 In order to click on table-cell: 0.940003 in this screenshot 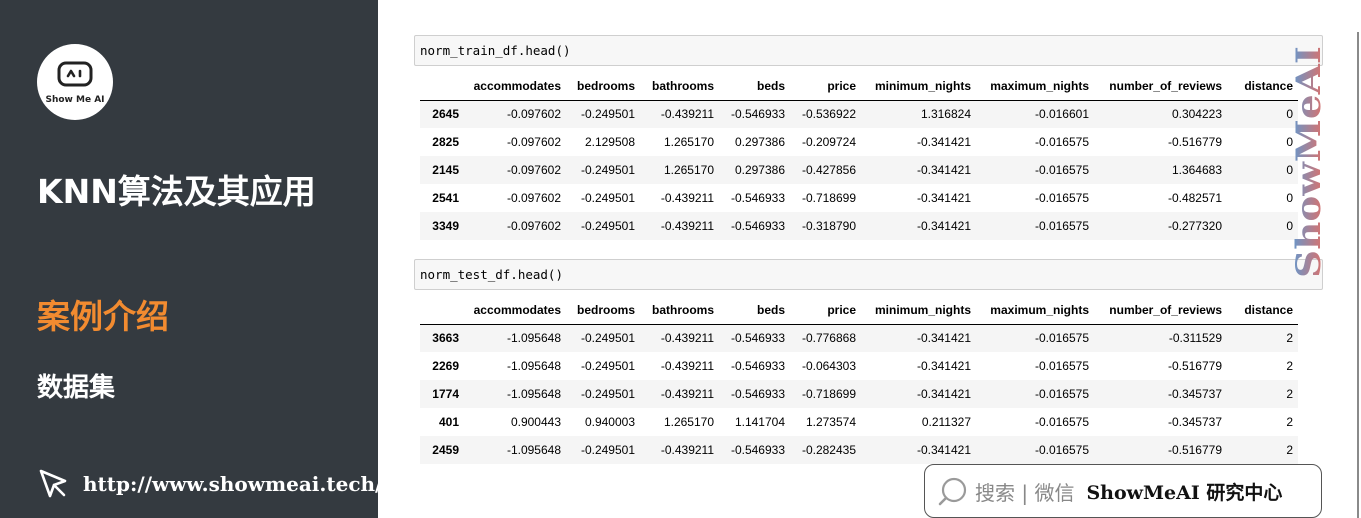, I will do `click(609, 422)`.